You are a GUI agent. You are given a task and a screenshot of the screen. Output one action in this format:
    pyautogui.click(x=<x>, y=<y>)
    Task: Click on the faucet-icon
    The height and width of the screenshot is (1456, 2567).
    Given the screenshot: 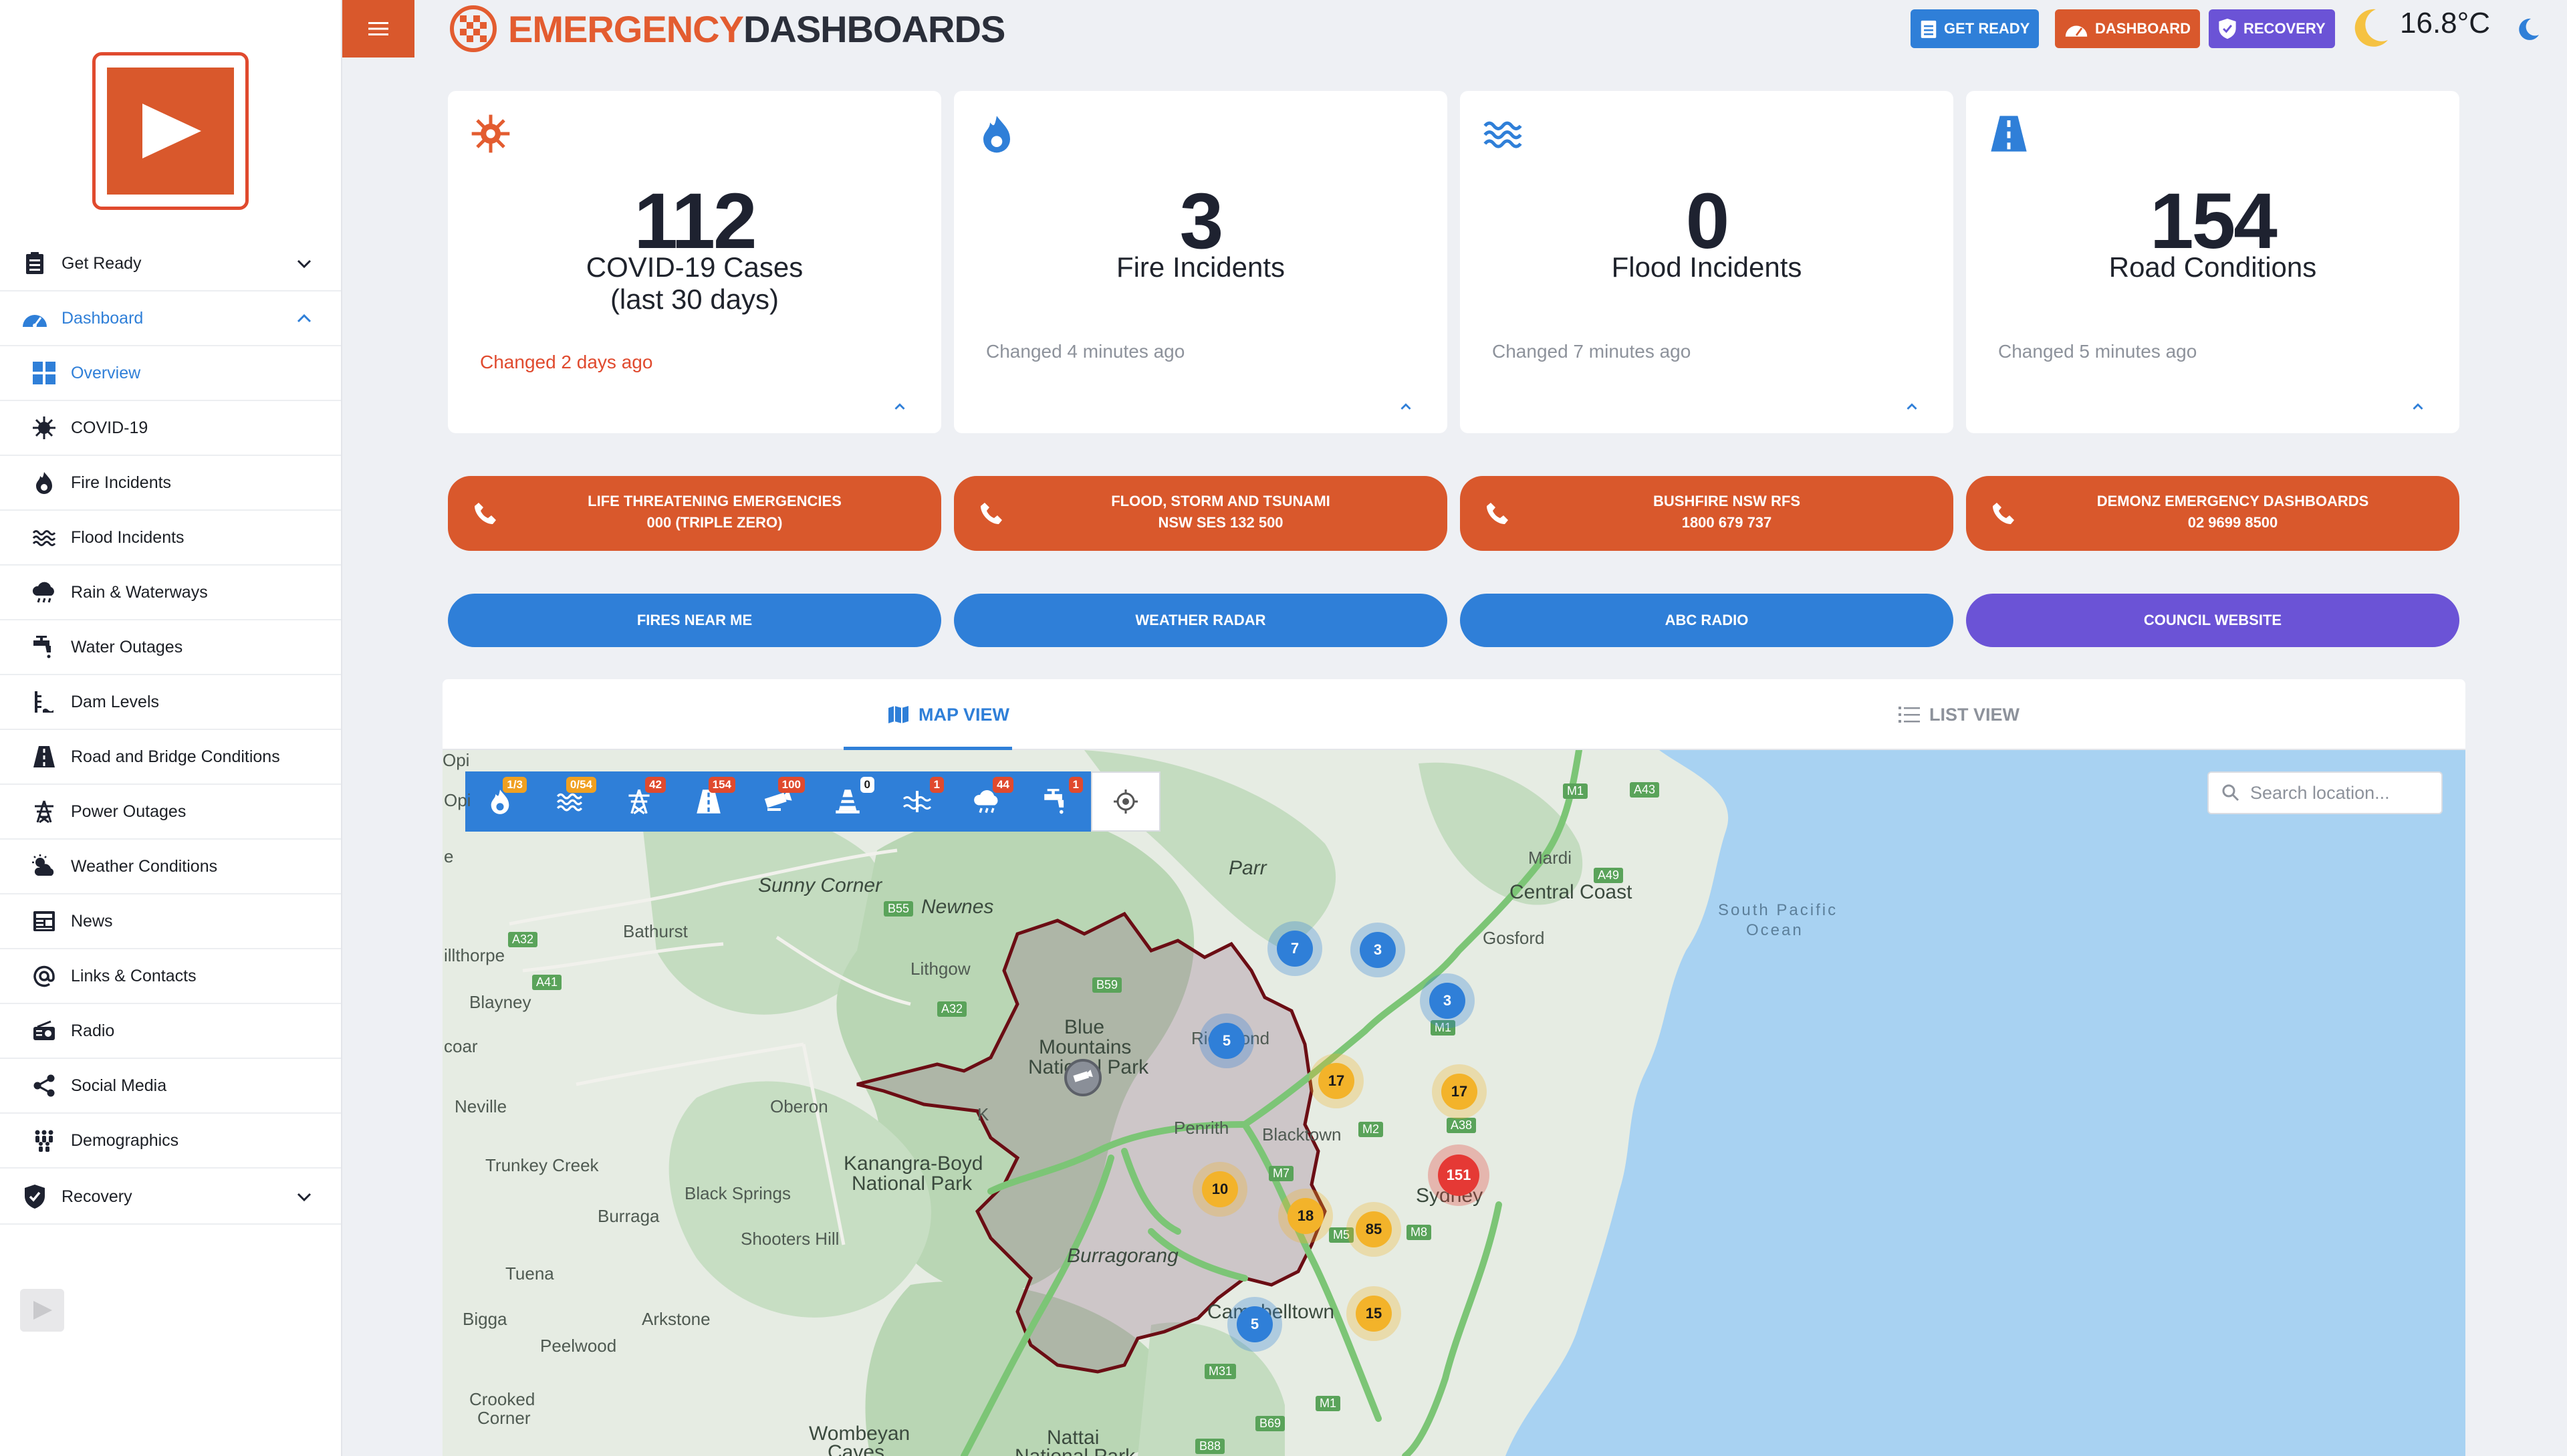 What is the action you would take?
    pyautogui.click(x=44, y=647)
    